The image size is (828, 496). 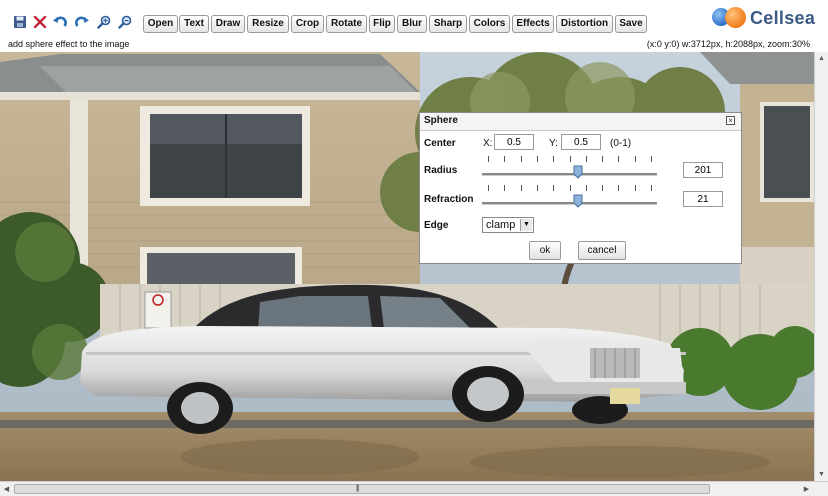 I want to click on edge-select-value: clamp, so click(x=501, y=225).